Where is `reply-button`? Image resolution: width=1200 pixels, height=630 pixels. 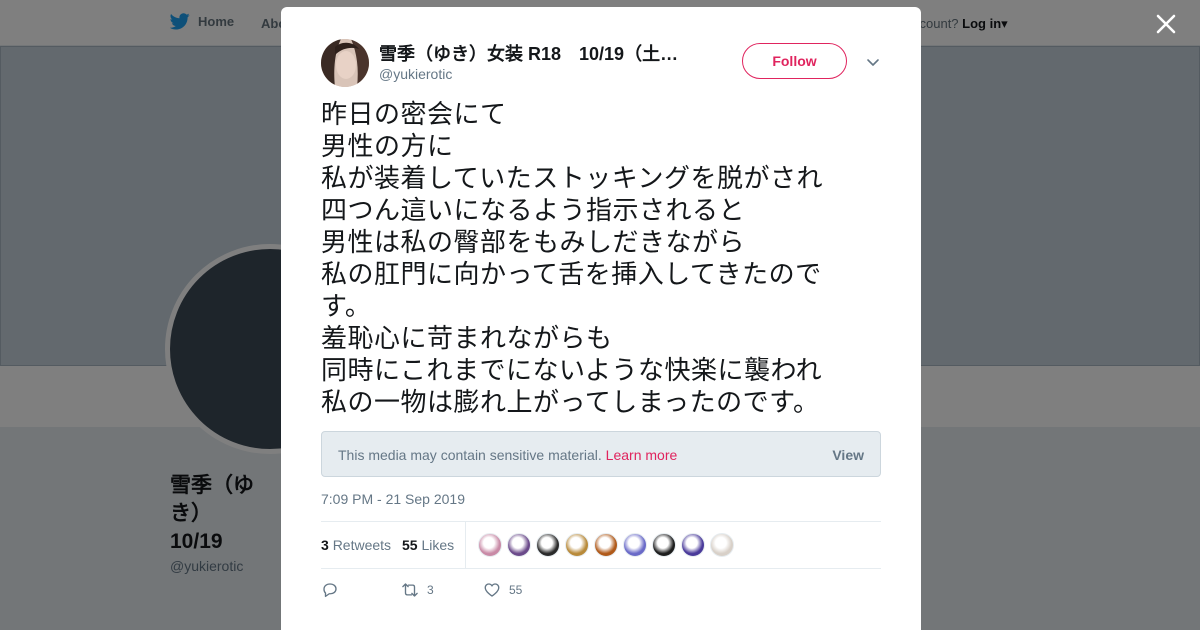
reply-button is located at coordinates (330, 590).